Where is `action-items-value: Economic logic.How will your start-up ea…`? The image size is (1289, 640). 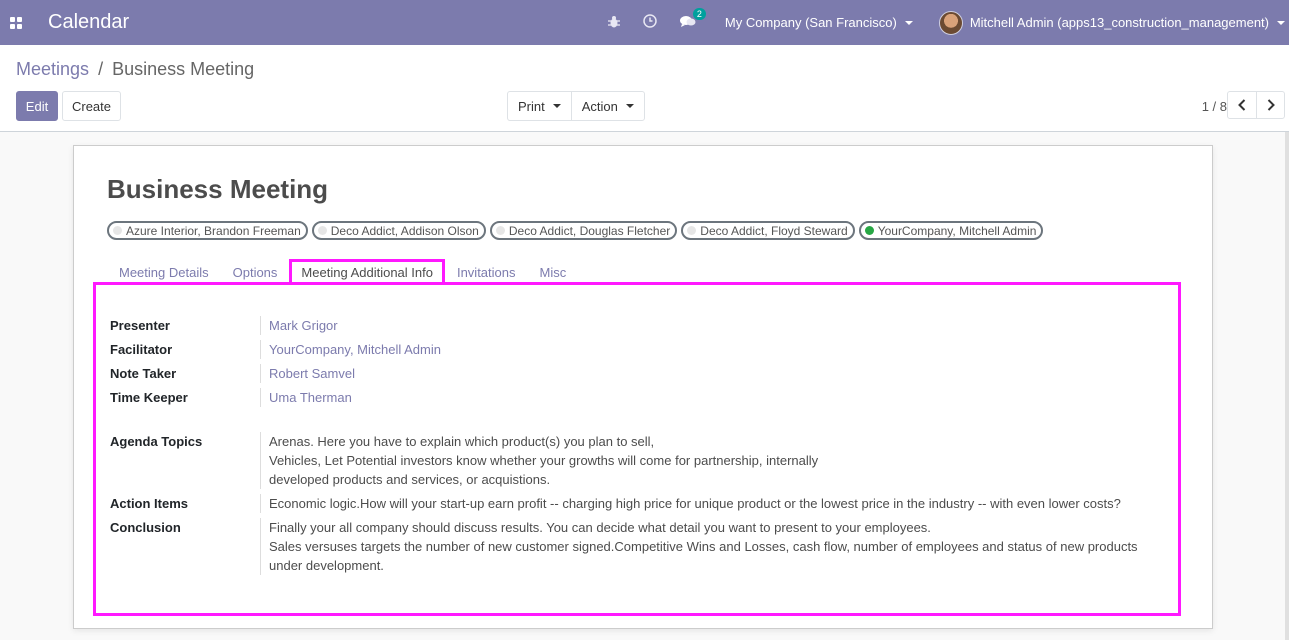 action-items-value: Economic logic.How will your start-up ea… is located at coordinates (690, 503).